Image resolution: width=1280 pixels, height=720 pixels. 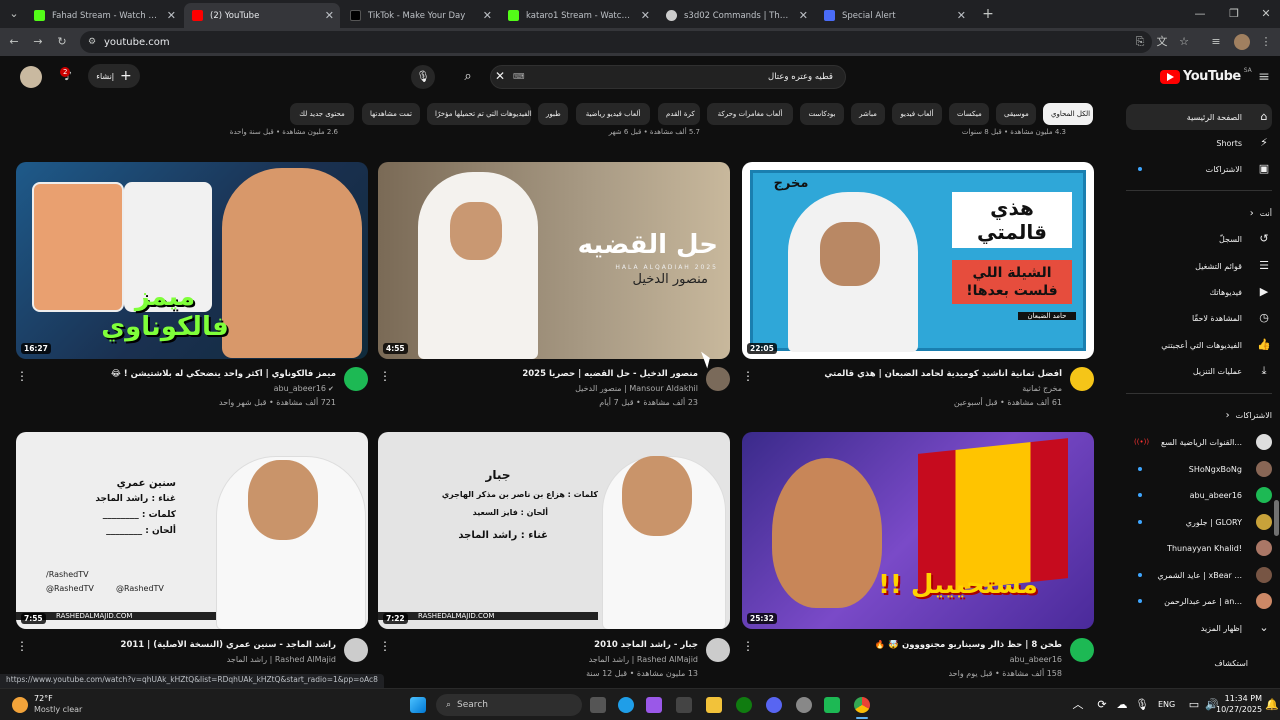 I want to click on minimize-icon: —, so click(x=1200, y=14).